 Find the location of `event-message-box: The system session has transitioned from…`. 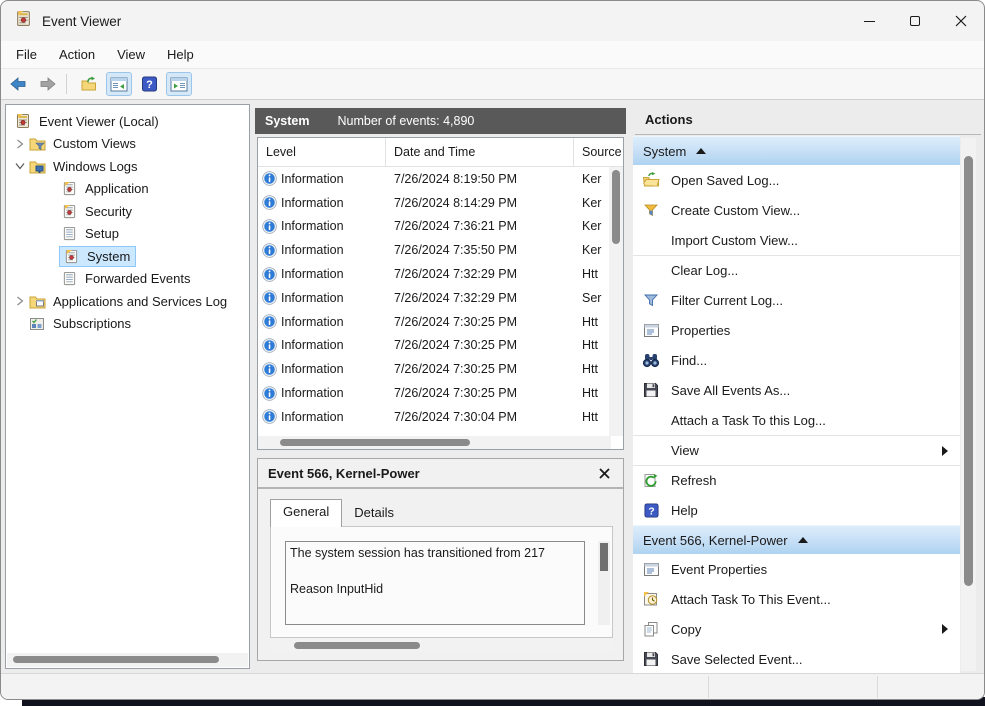

event-message-box: The system session has transitioned from… is located at coordinates (435, 583).